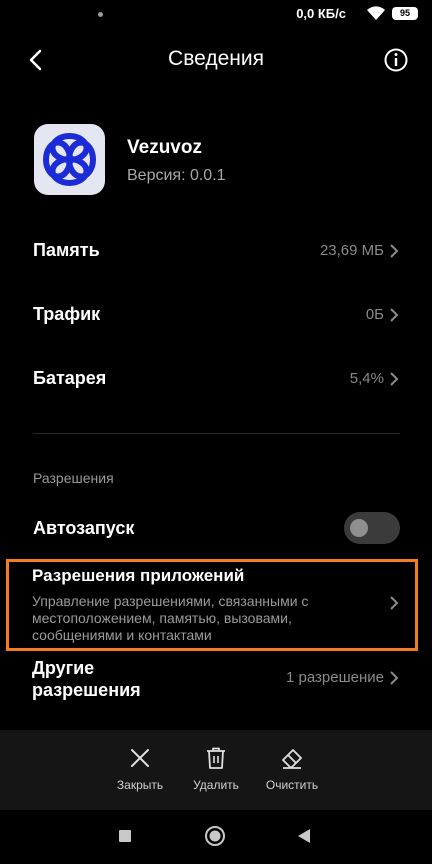  Describe the element at coordinates (66, 250) in the screenshot. I see `storage-label: Память` at that location.